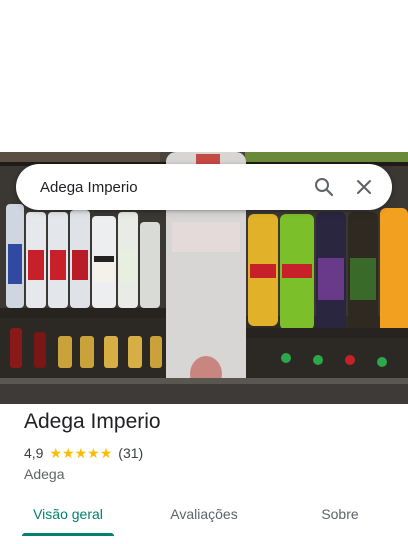  I want to click on tab-about: Sobre, so click(340, 516).